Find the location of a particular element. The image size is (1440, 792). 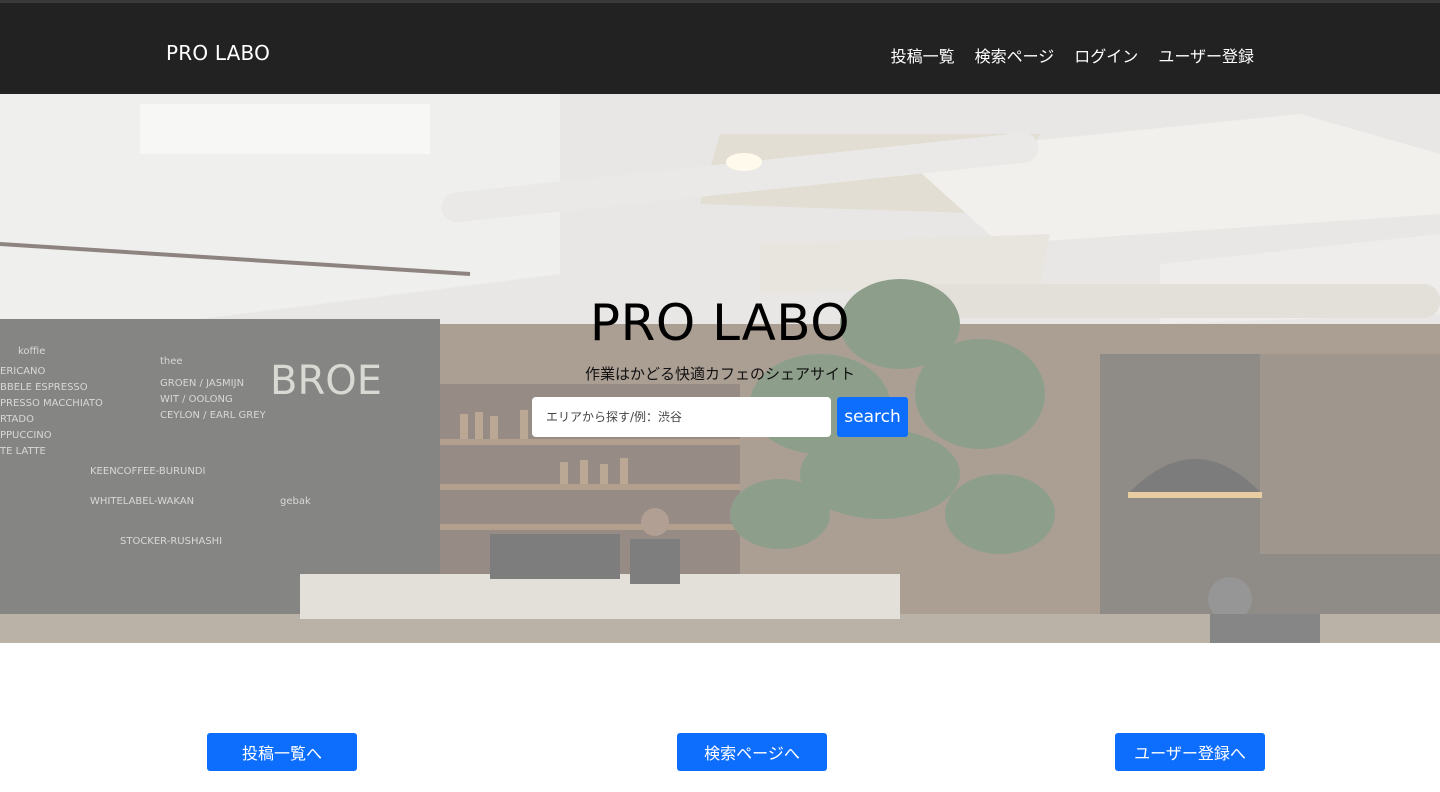

go-to-search-button: 検索ページへ is located at coordinates (752, 752).